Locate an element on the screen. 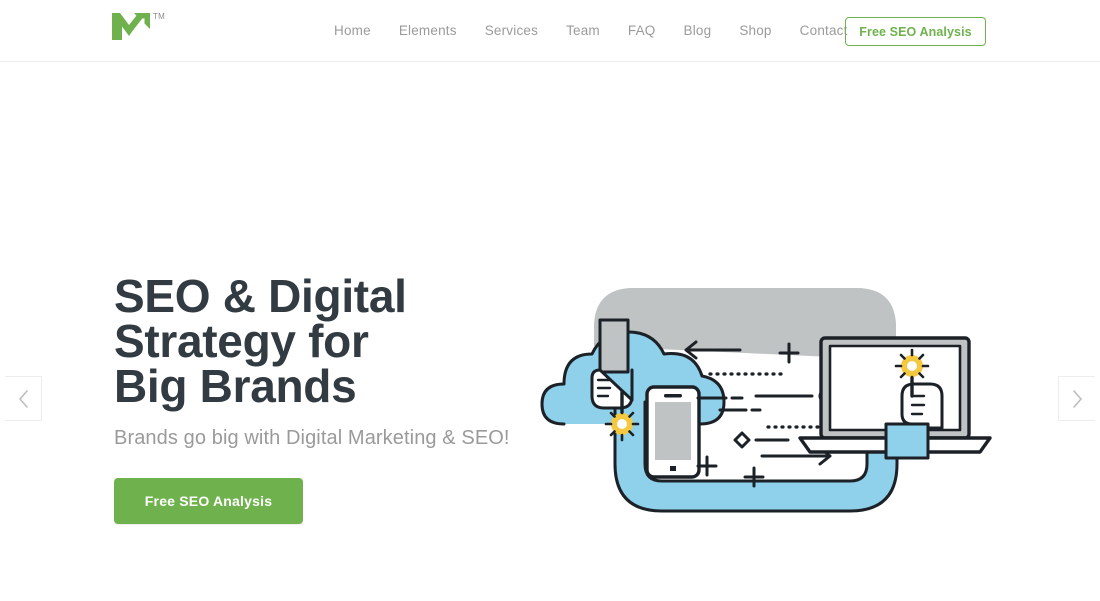  carousel-next-button is located at coordinates (1076, 398).